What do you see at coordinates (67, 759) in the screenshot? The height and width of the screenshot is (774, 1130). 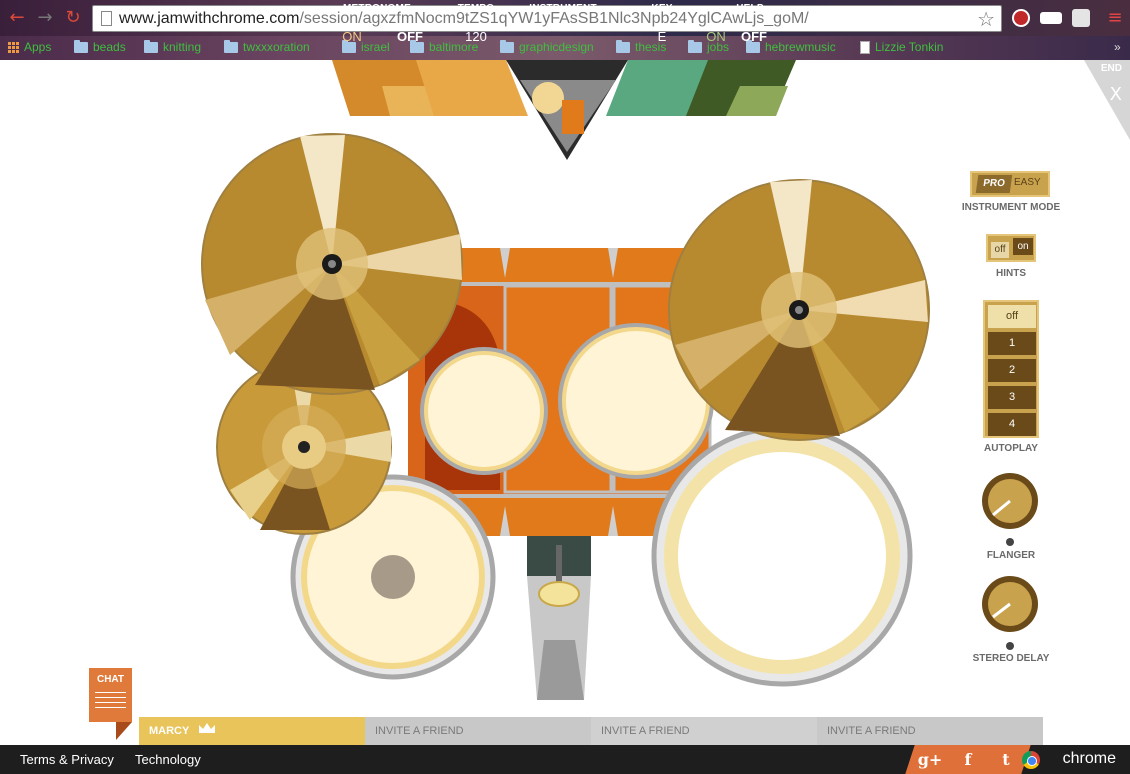 I see `terms-link: Terms & Privacy` at bounding box center [67, 759].